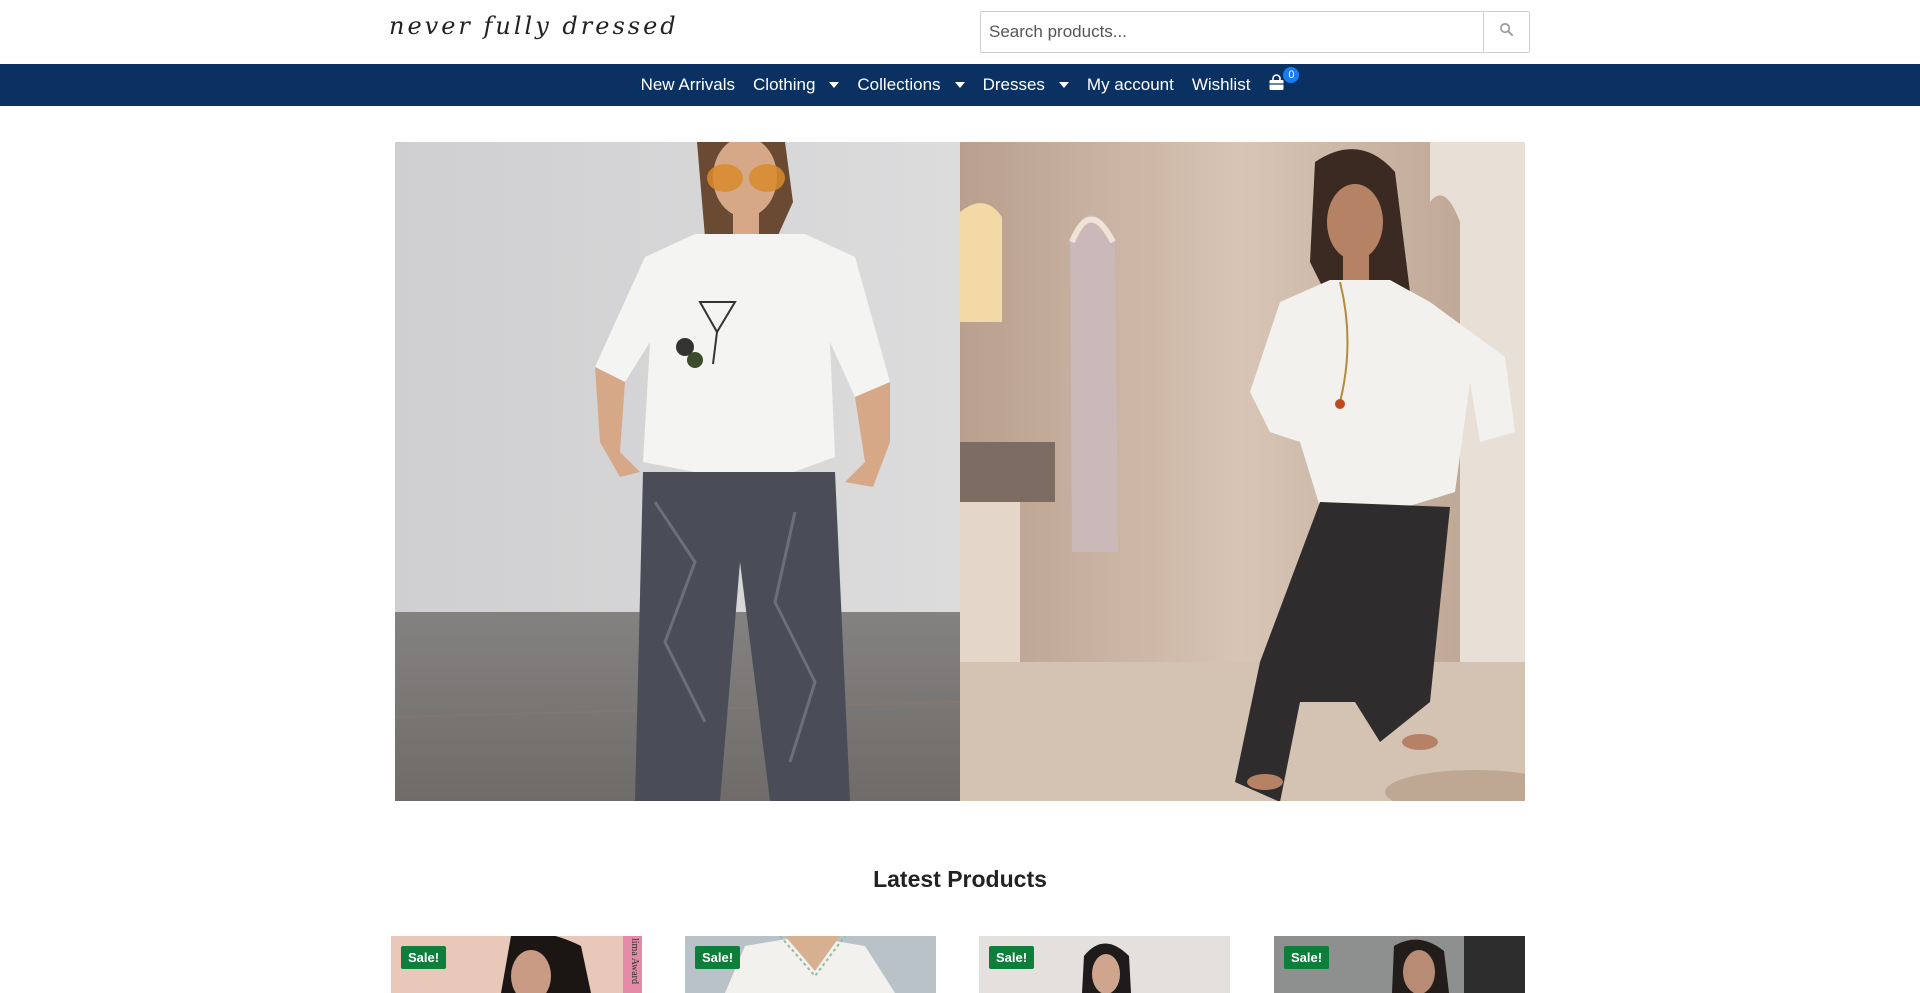  What do you see at coordinates (516, 964) in the screenshot?
I see `product-card: Sale! lima Award` at bounding box center [516, 964].